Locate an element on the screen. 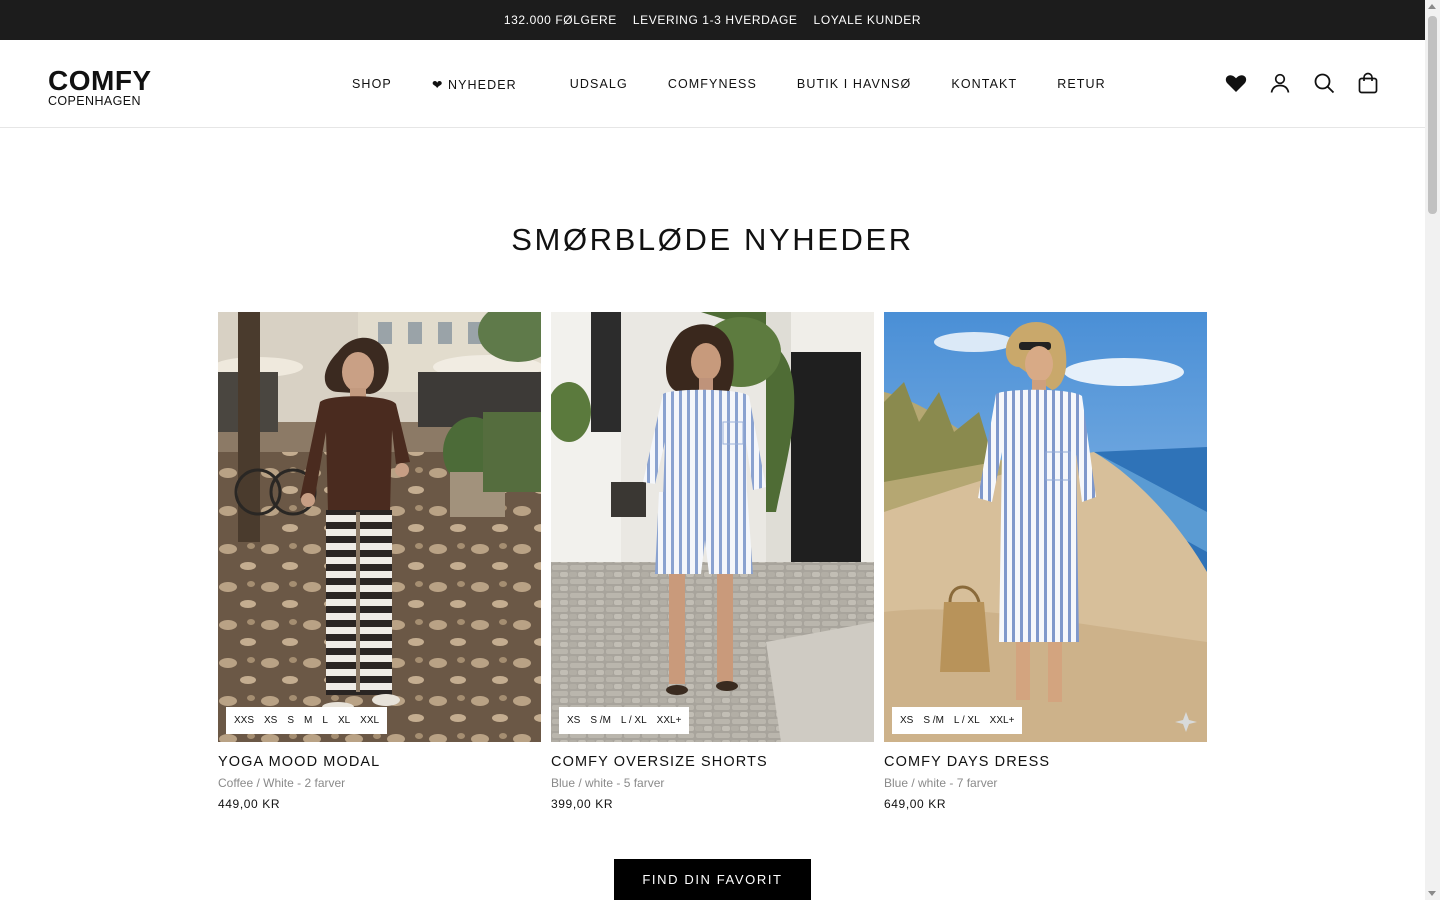  size-option: S is located at coordinates (290, 720).